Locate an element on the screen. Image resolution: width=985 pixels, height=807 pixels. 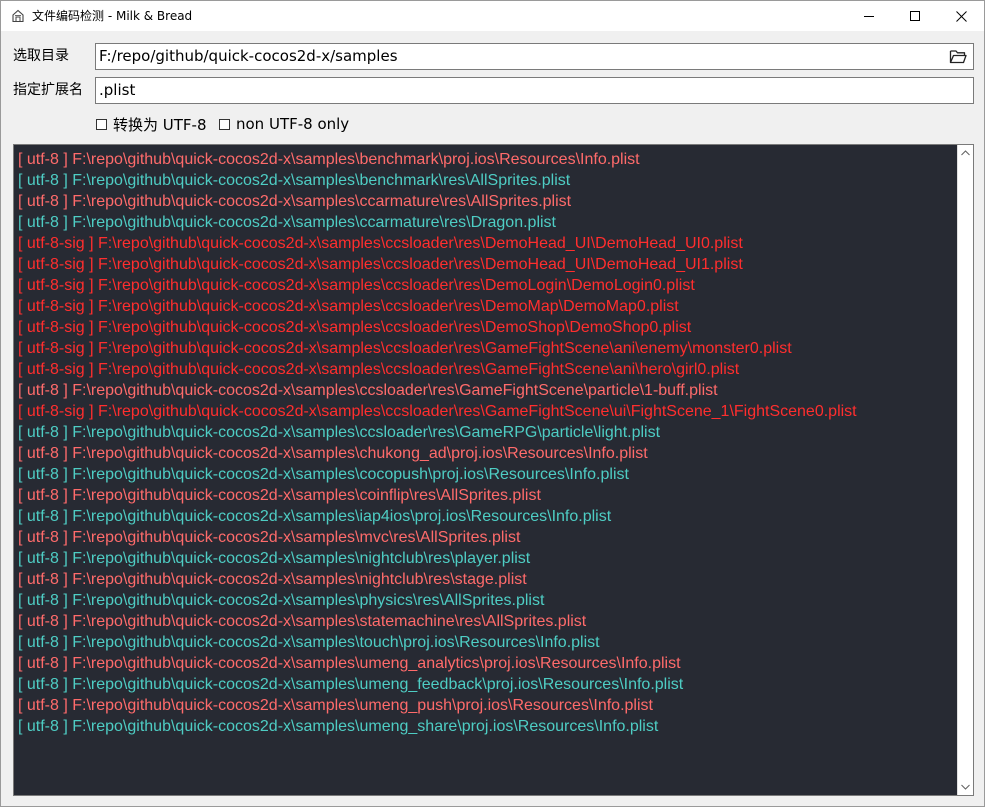
maximize-icon is located at coordinates (915, 16).